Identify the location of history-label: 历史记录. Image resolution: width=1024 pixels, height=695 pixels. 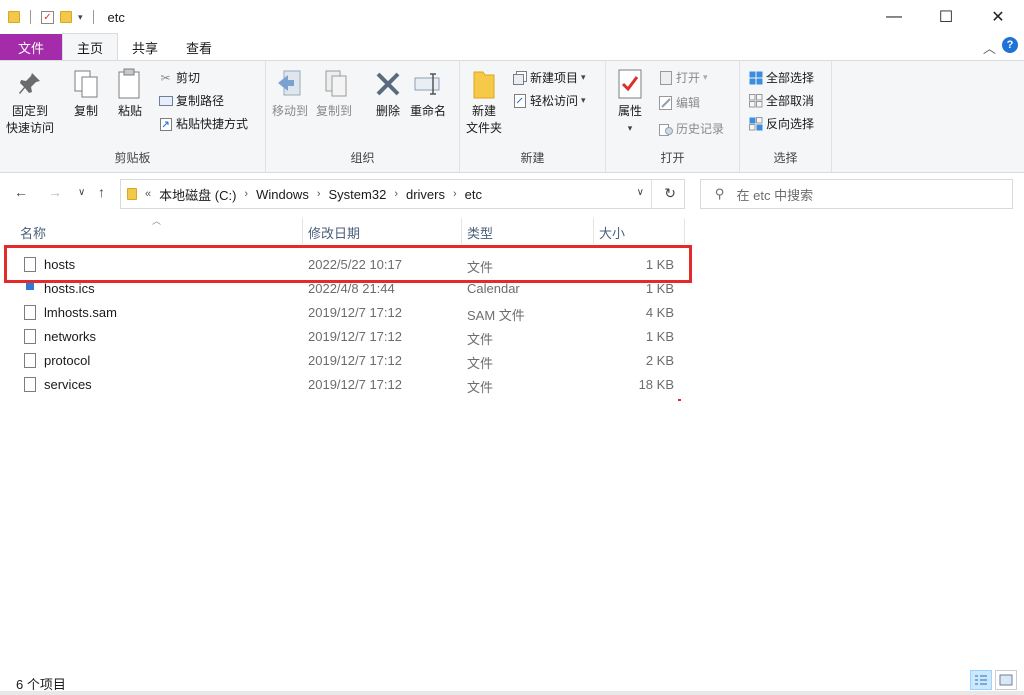
(700, 129).